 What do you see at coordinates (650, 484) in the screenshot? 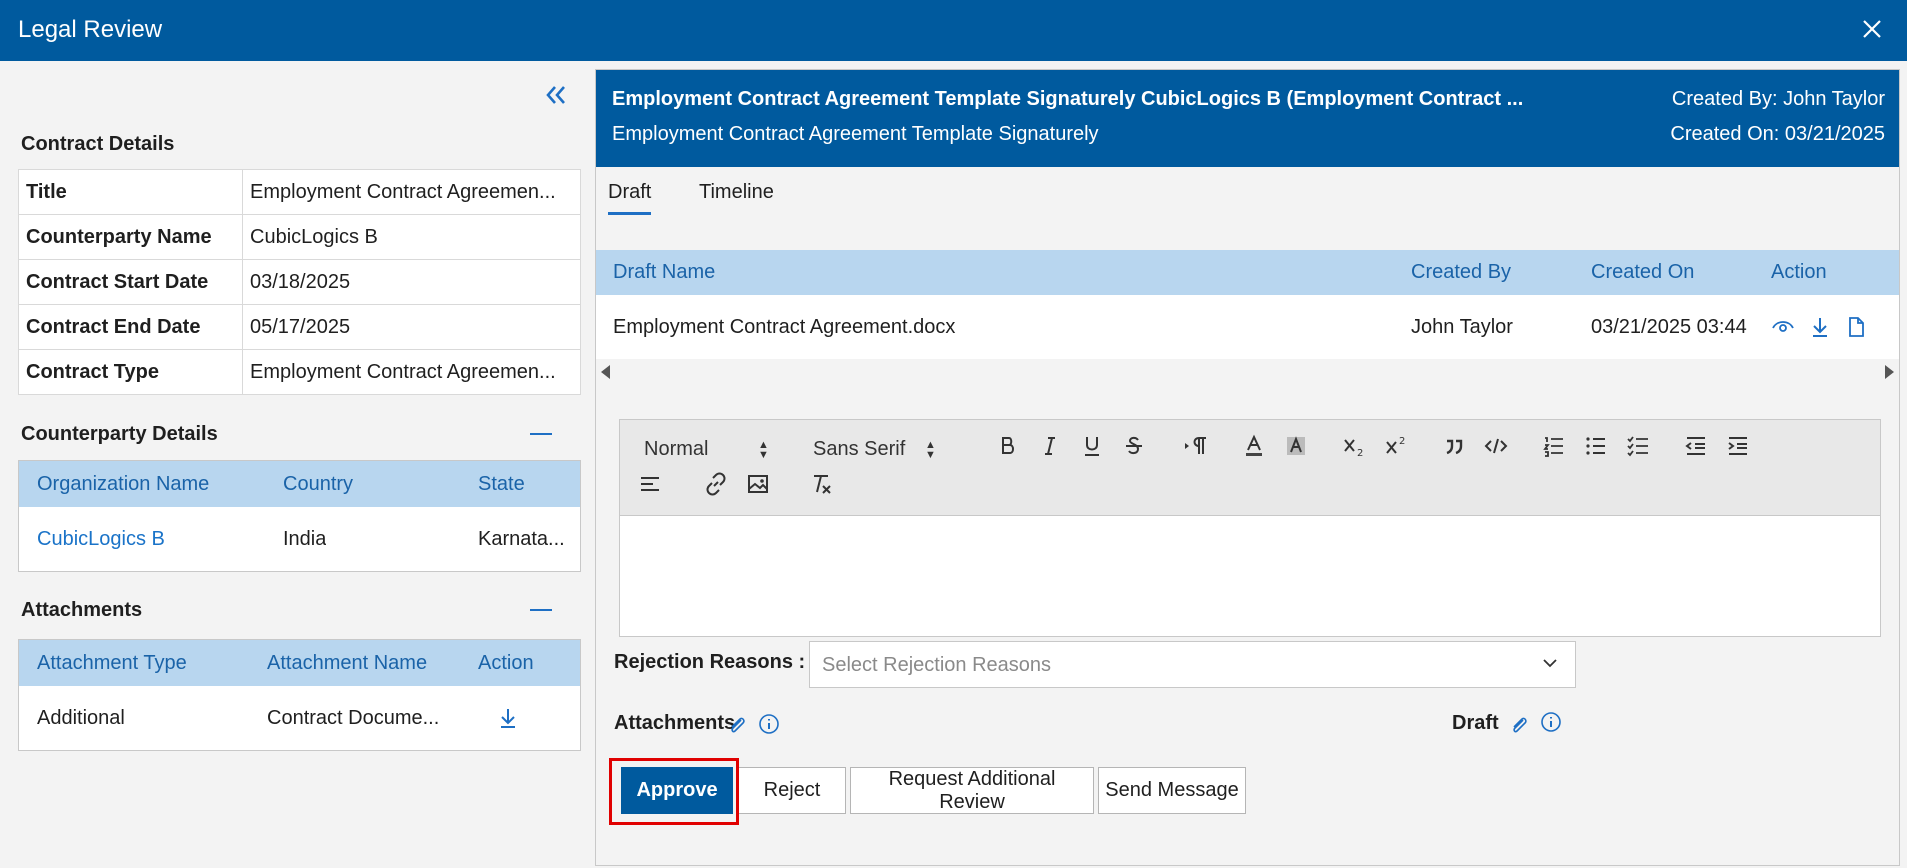
I see `align-left-icon` at bounding box center [650, 484].